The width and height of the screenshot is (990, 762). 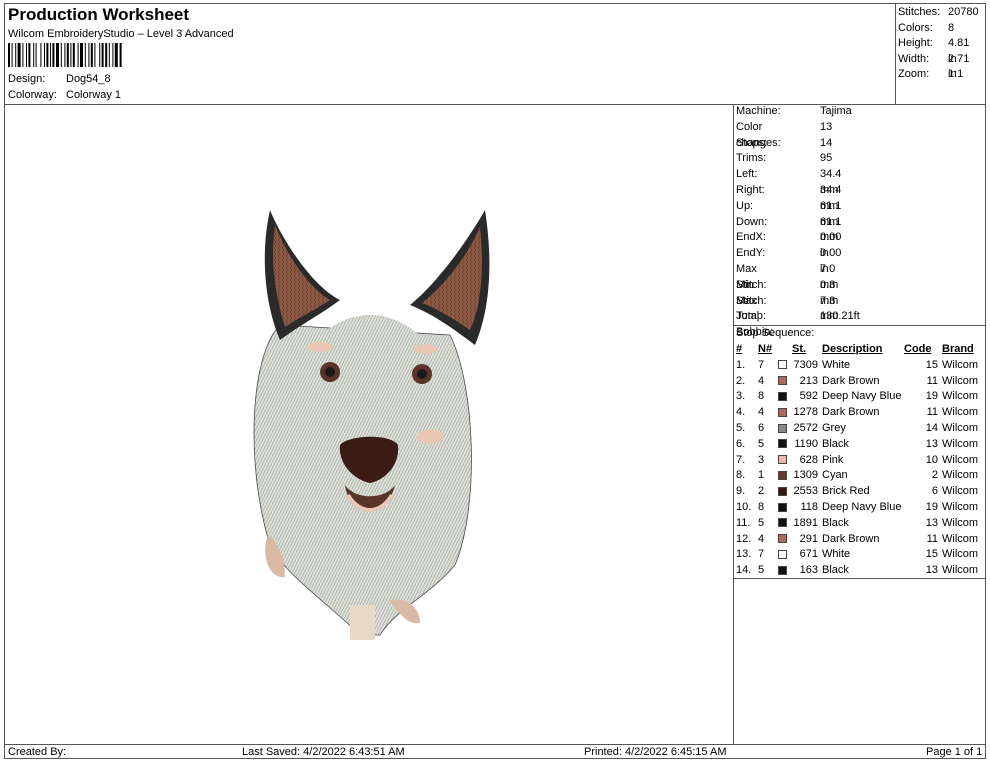 What do you see at coordinates (799, 349) in the screenshot?
I see `col-stitches: St.` at bounding box center [799, 349].